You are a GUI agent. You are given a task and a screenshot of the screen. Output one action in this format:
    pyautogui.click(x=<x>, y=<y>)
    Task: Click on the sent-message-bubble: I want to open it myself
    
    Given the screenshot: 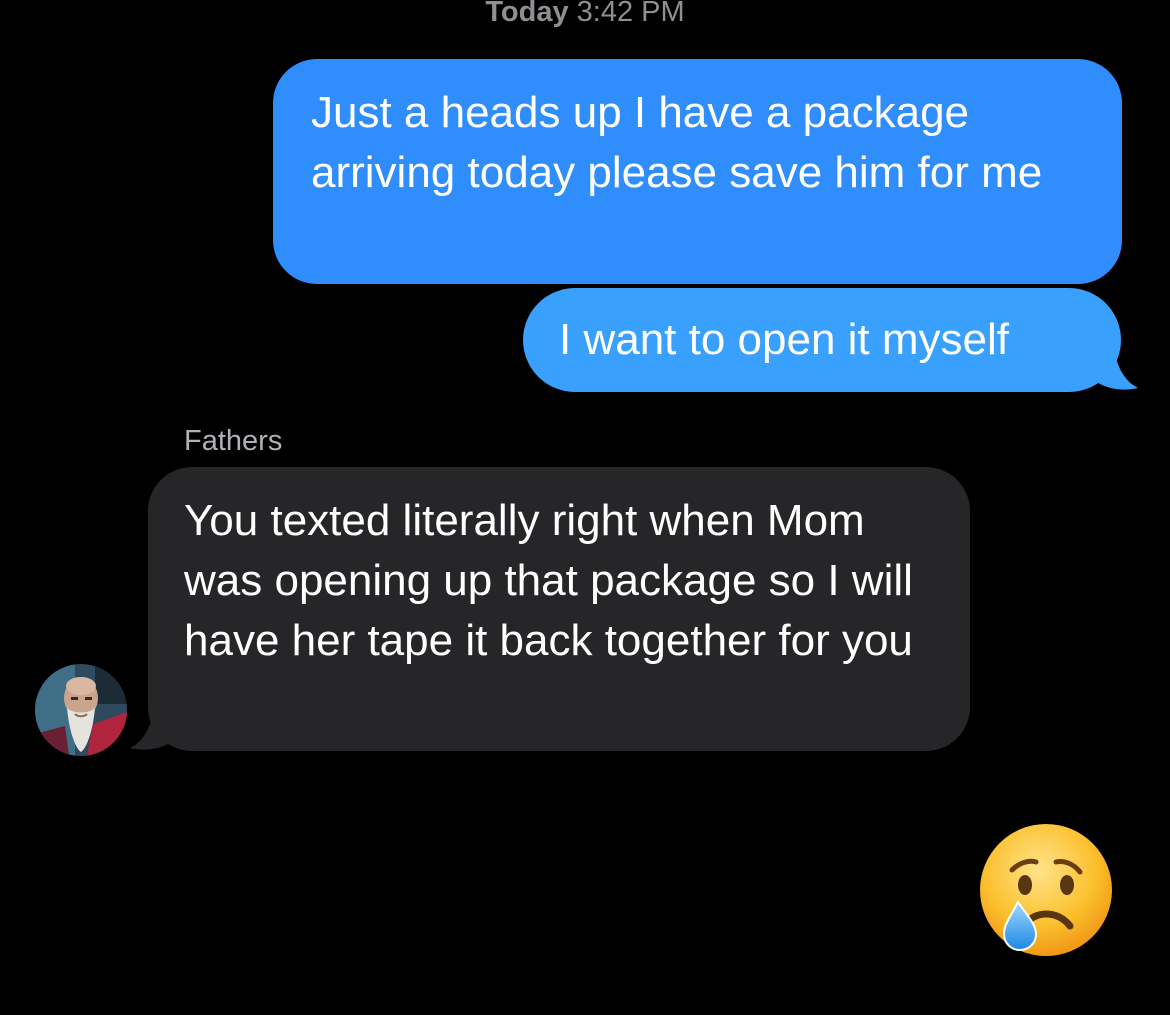 What is the action you would take?
    pyautogui.click(x=822, y=340)
    